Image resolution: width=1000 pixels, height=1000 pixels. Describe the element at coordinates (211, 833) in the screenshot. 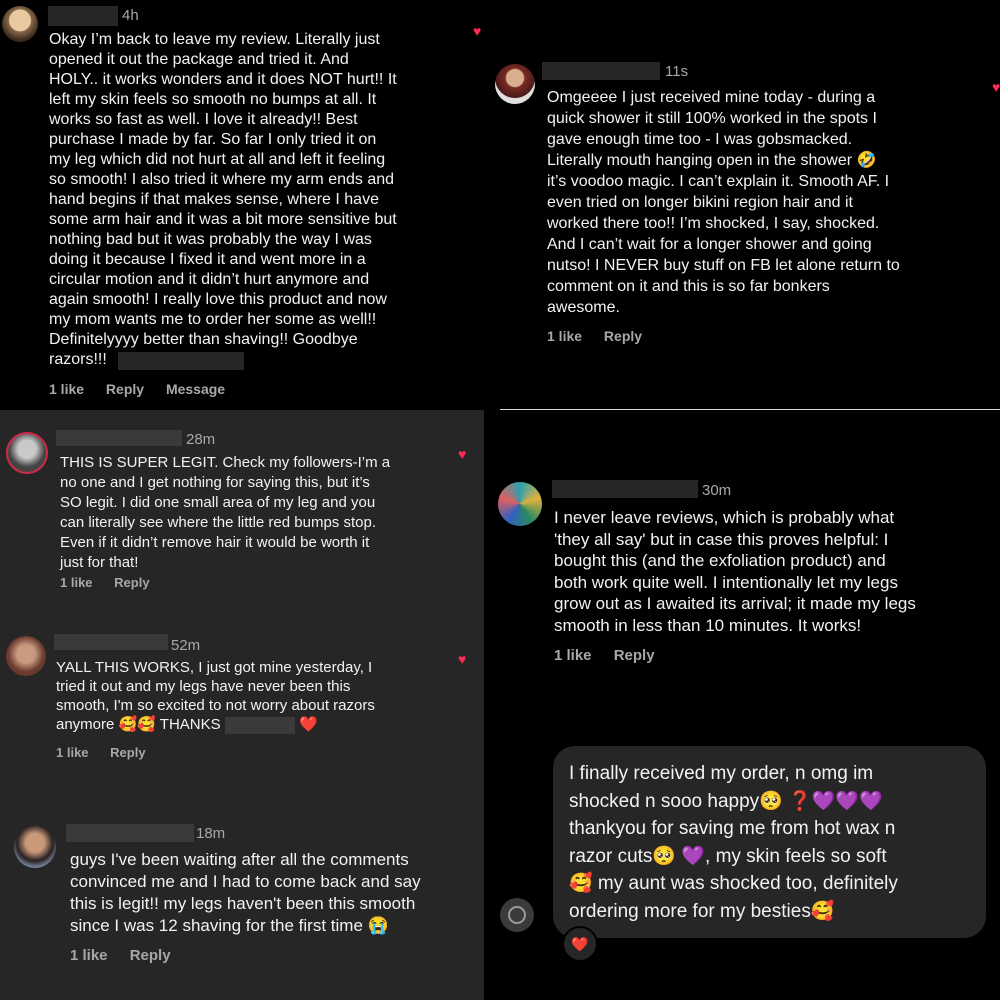

I see `comment-timestamp: 18m` at that location.